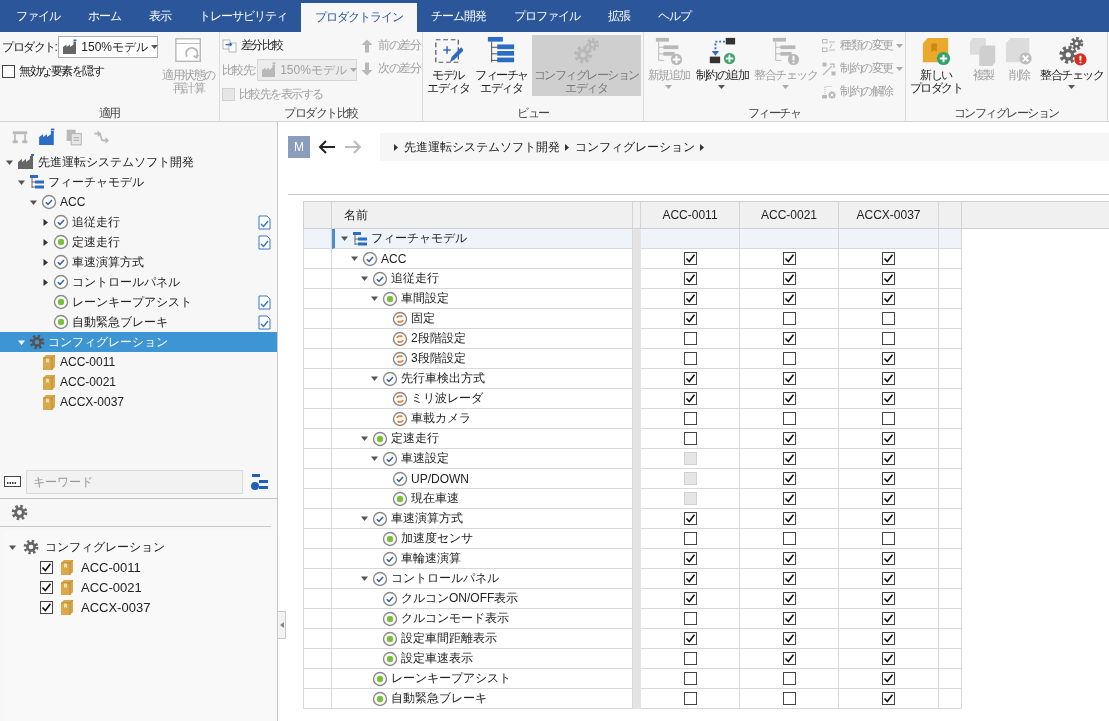 Image resolution: width=1109 pixels, height=721 pixels. What do you see at coordinates (674, 16) in the screenshot?
I see `ribbon-tab: ヘルプ` at bounding box center [674, 16].